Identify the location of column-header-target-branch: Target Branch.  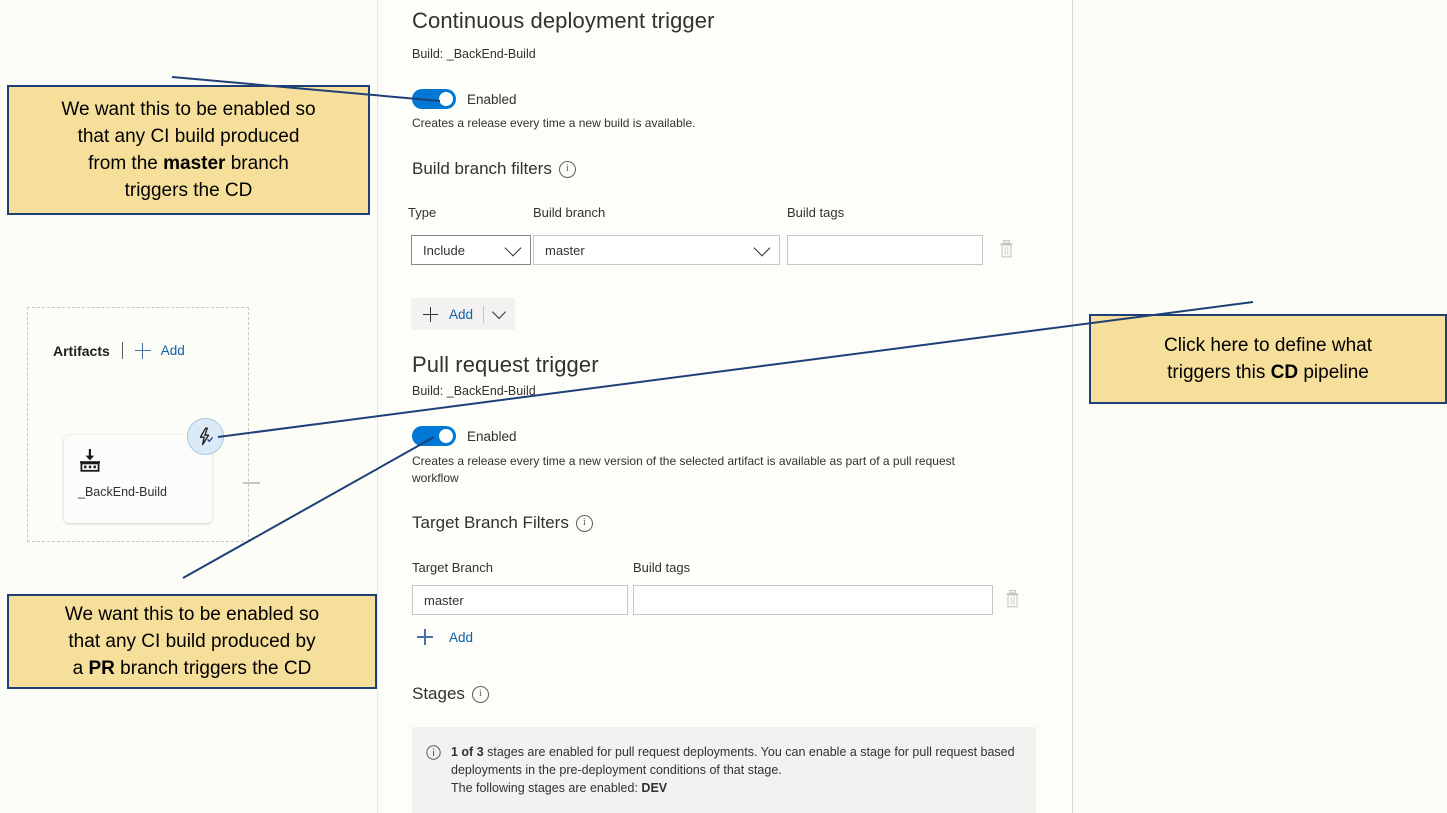
(452, 567).